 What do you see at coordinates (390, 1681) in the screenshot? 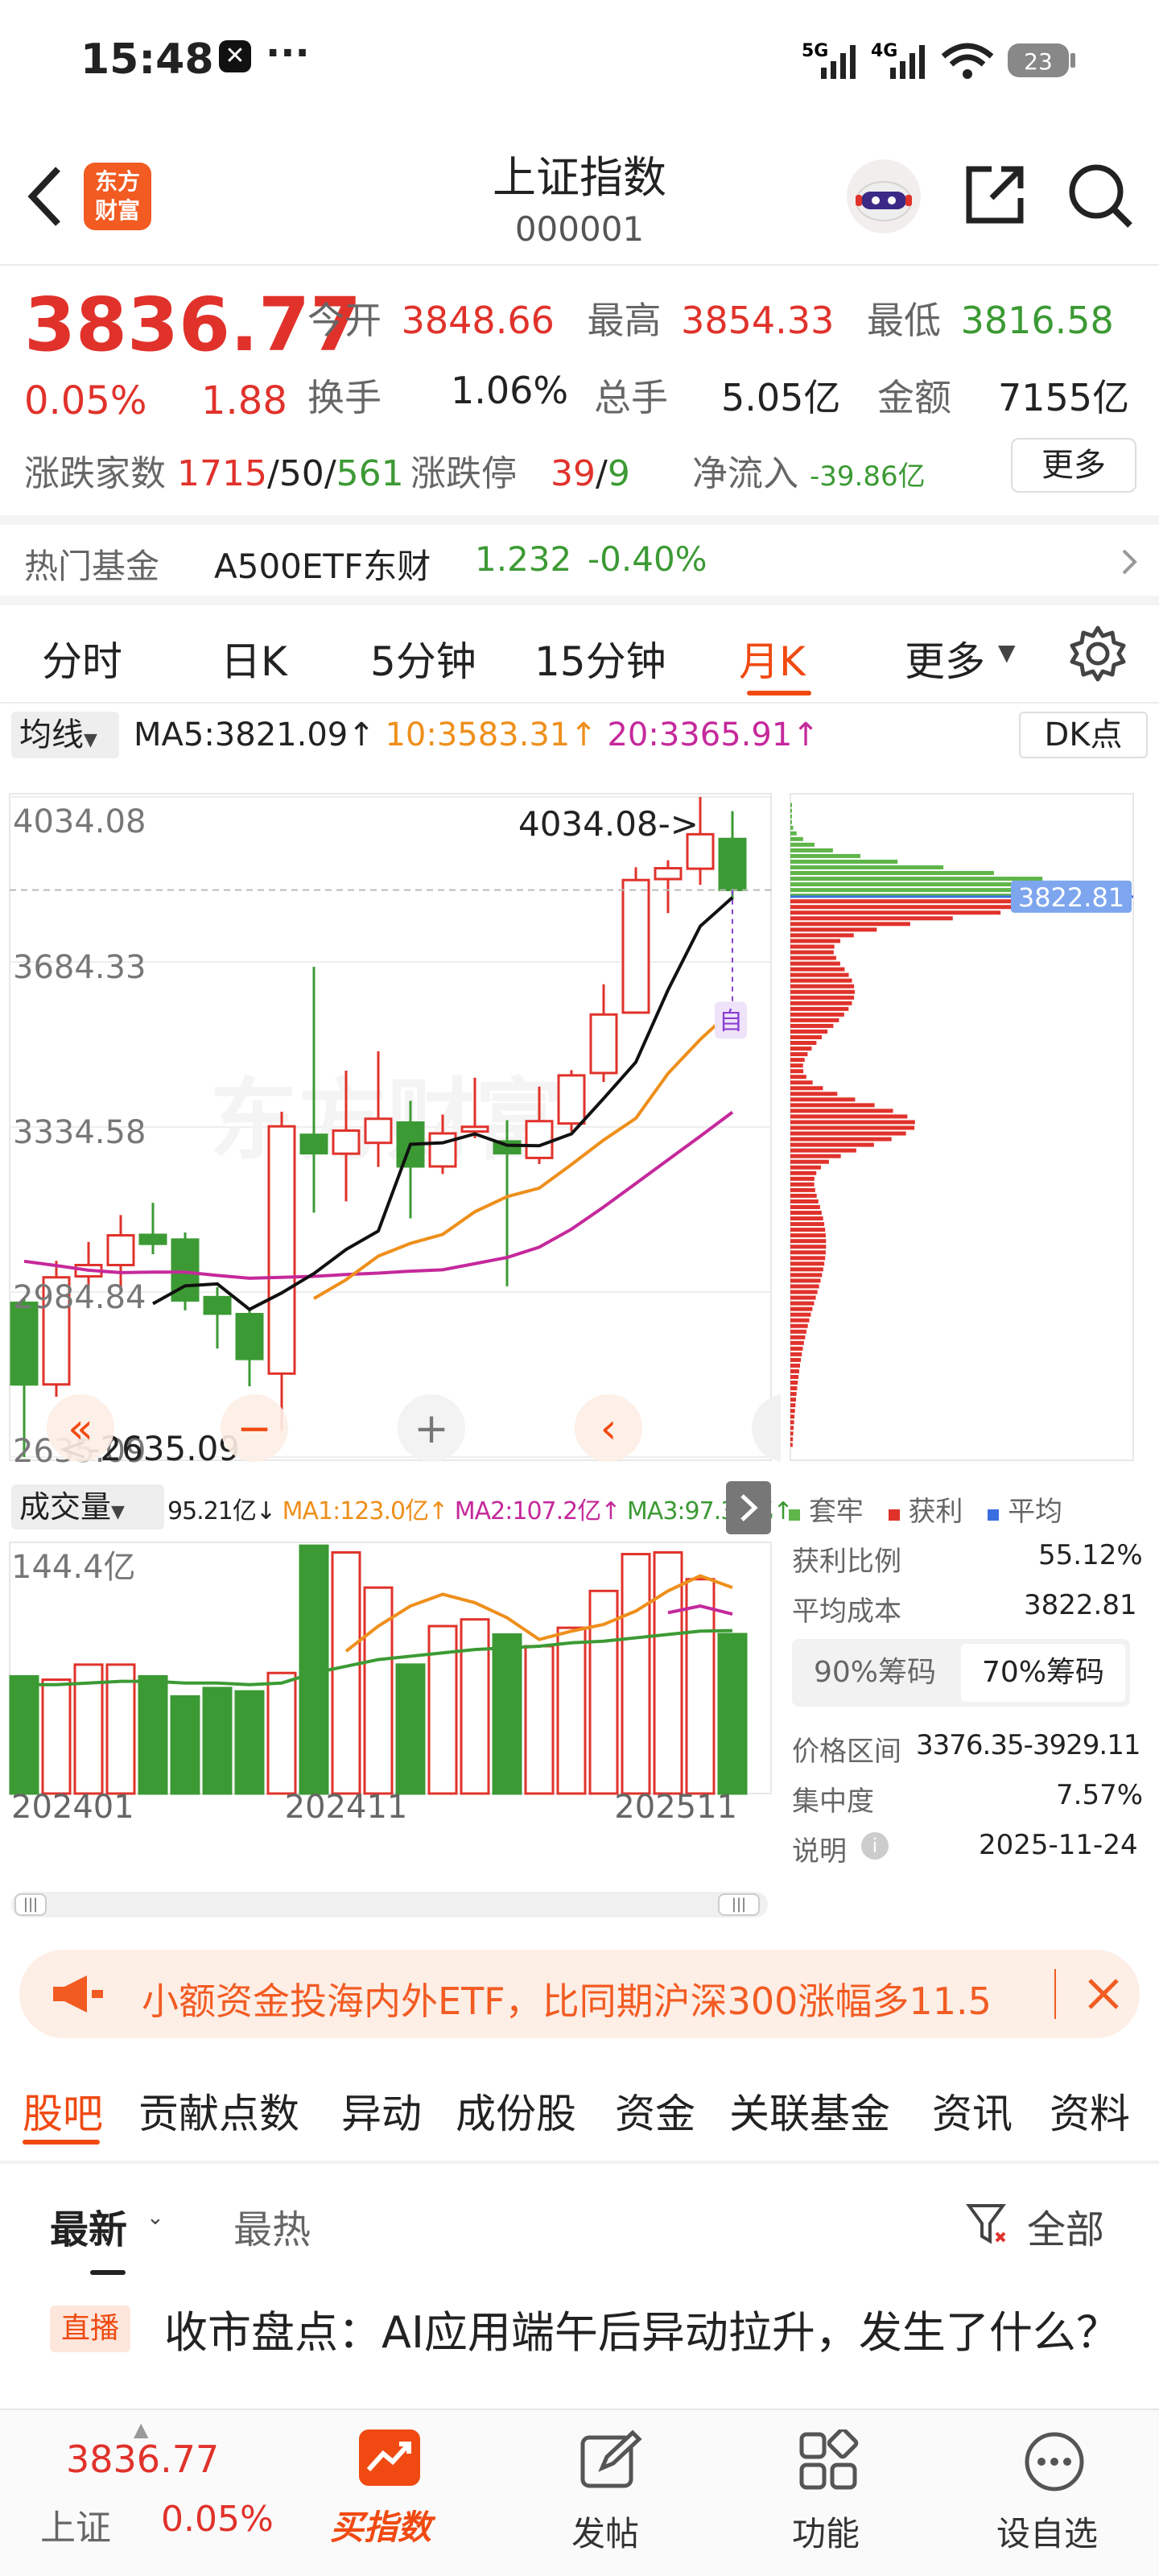
I see `volume-chart: 144.4亿 202401 202411 202511` at bounding box center [390, 1681].